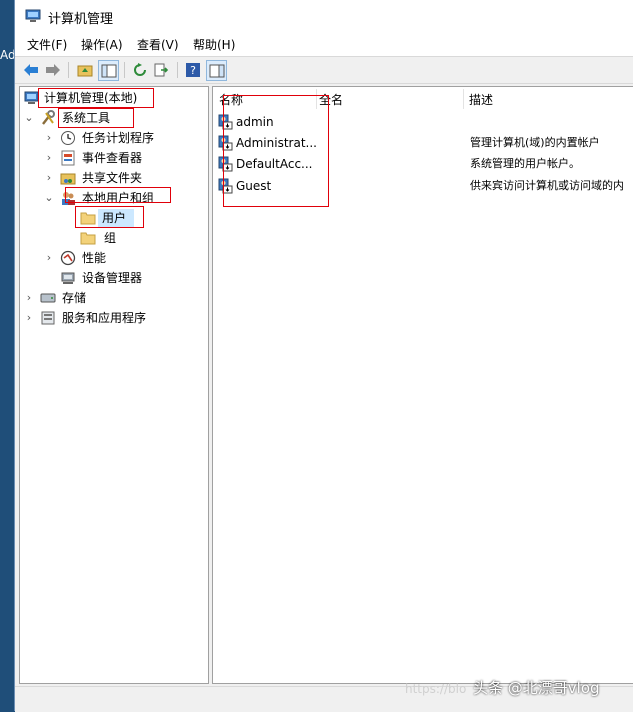 This screenshot has height=712, width=633. What do you see at coordinates (423, 164) in the screenshot?
I see `table-row: DefaultAcc... 系统管理的用户帐户。` at bounding box center [423, 164].